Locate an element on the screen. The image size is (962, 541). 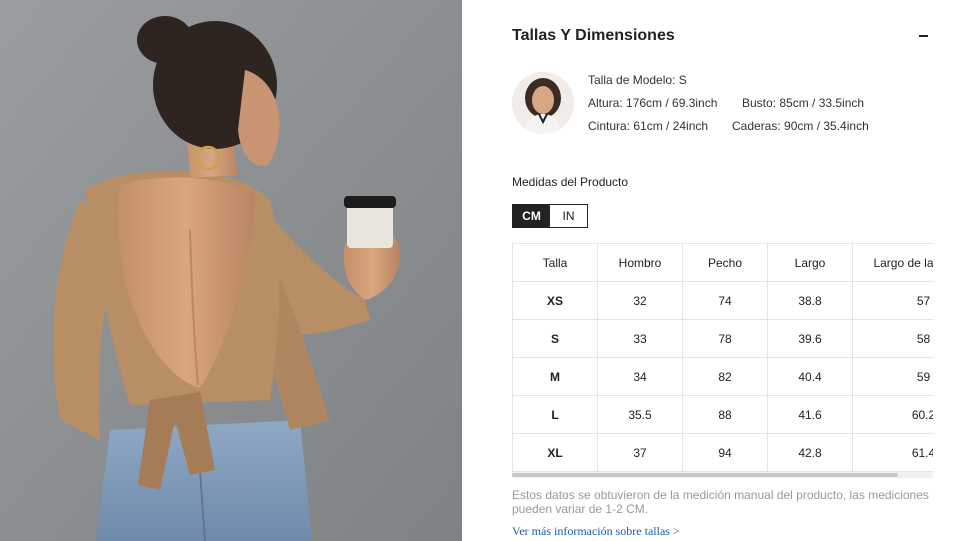
more-size-info-link: Ver más información sobre tallas > is located at coordinates (596, 531).